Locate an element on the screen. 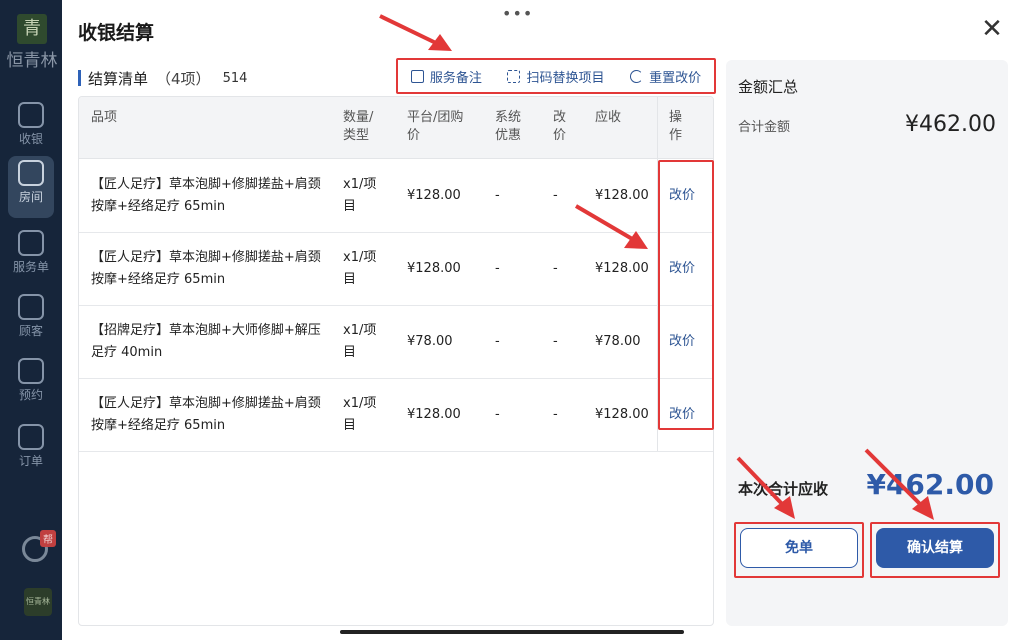 This screenshot has height=640, width=1024. col-header-platform-price: 平台/团购 价 is located at coordinates (435, 127).